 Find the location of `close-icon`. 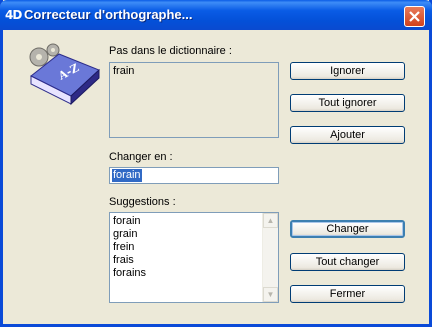

close-icon is located at coordinates (414, 16).